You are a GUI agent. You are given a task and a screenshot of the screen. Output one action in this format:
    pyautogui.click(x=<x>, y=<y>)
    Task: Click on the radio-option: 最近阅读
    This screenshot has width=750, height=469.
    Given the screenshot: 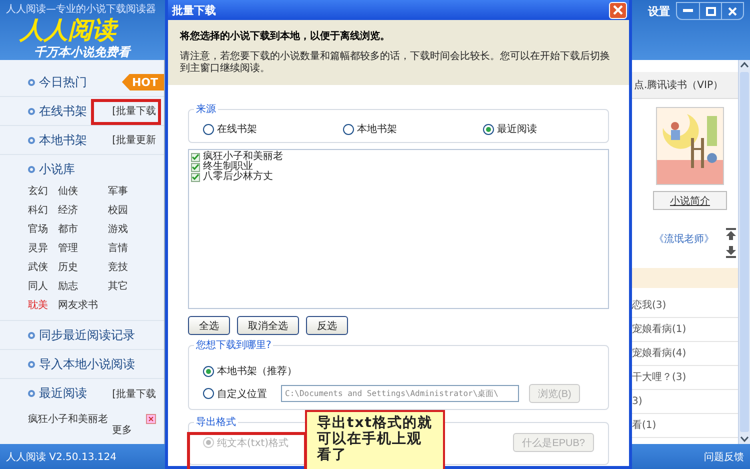 What is the action you would take?
    pyautogui.click(x=510, y=129)
    